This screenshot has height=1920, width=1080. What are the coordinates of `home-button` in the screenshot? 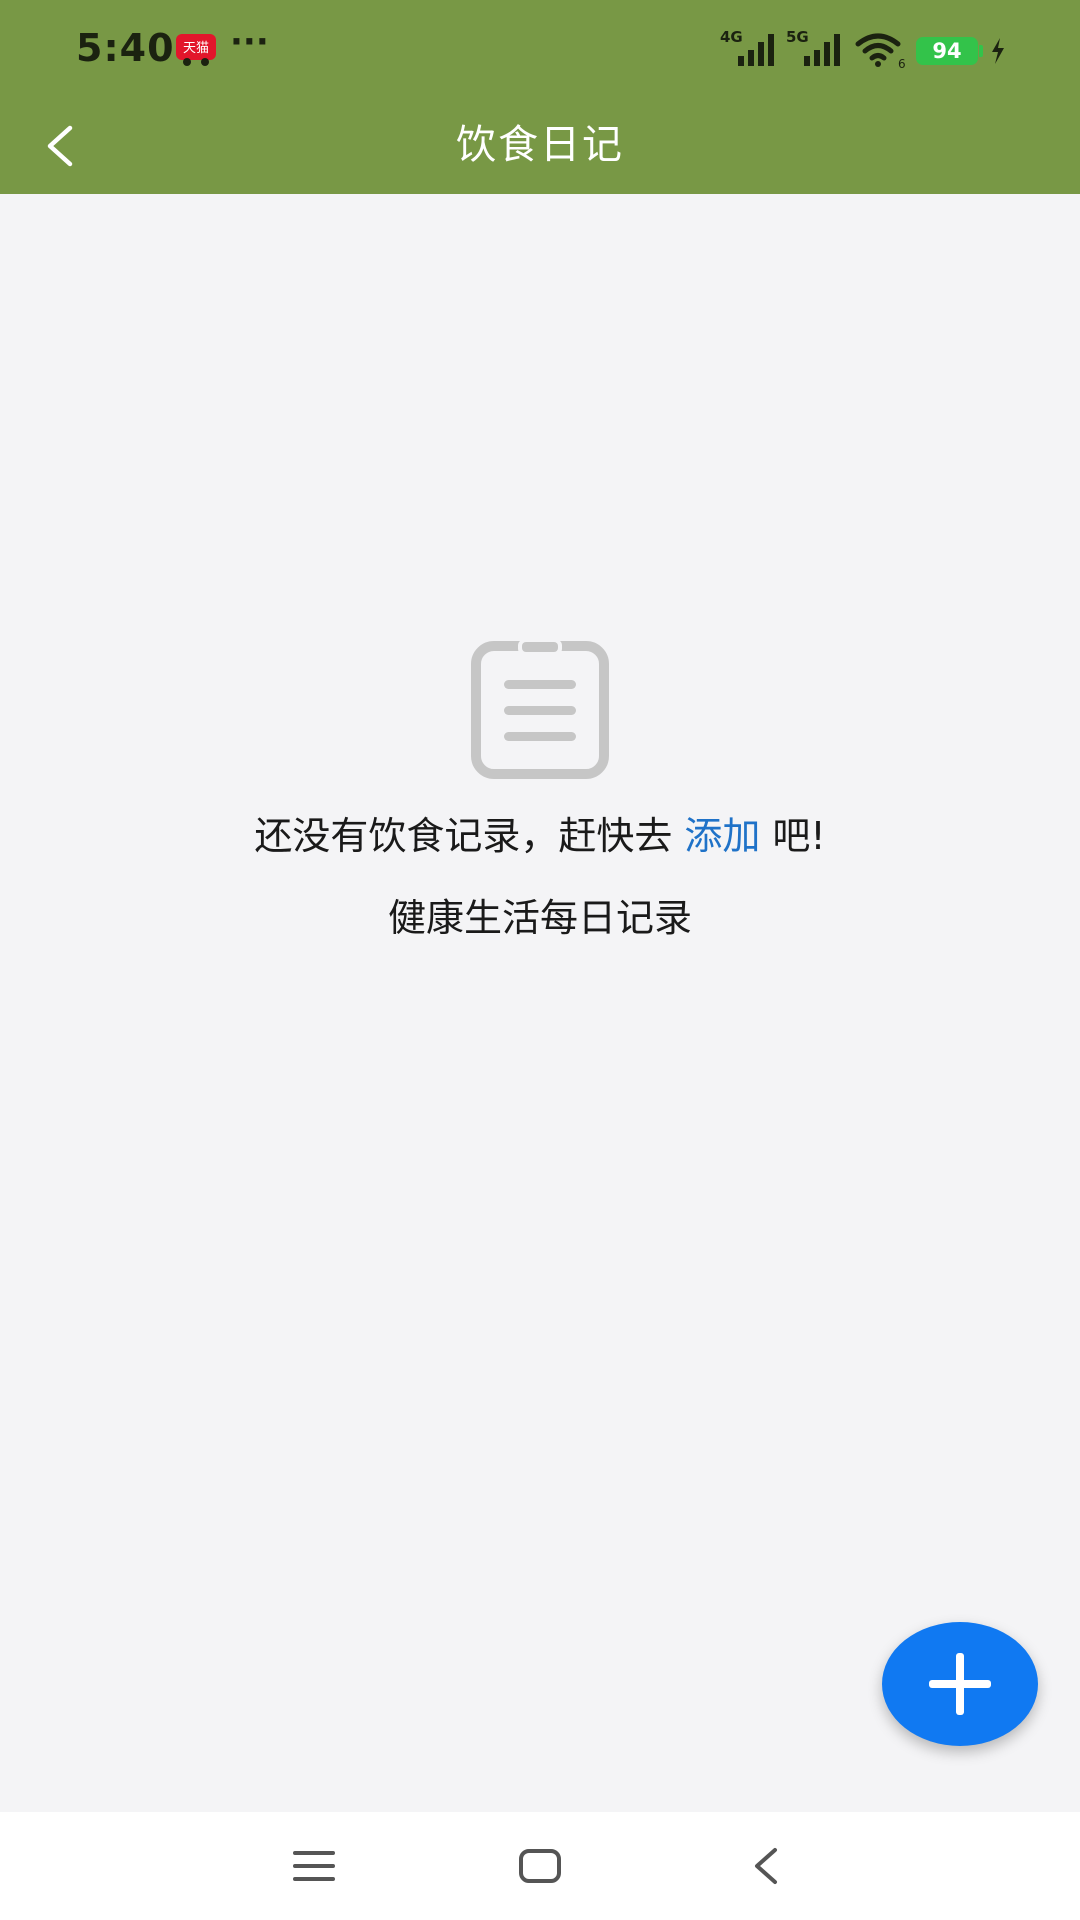 It's located at (540, 1866).